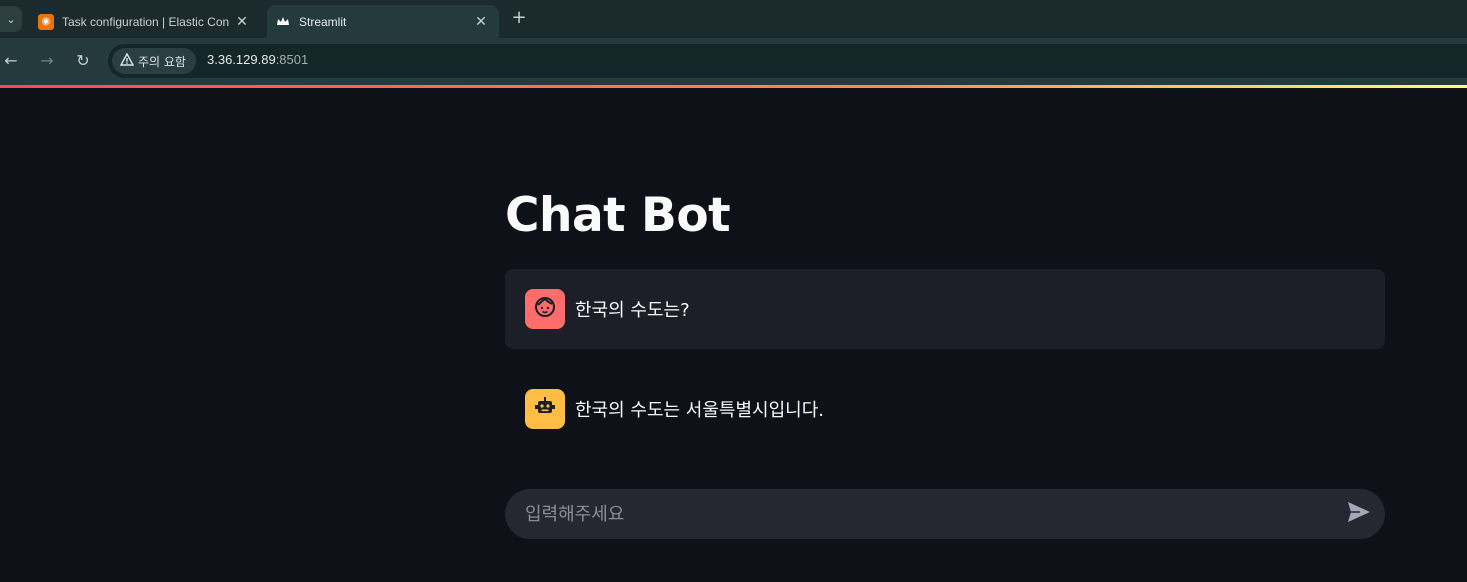 The height and width of the screenshot is (582, 1467). I want to click on warning-triangle-icon, so click(127, 60).